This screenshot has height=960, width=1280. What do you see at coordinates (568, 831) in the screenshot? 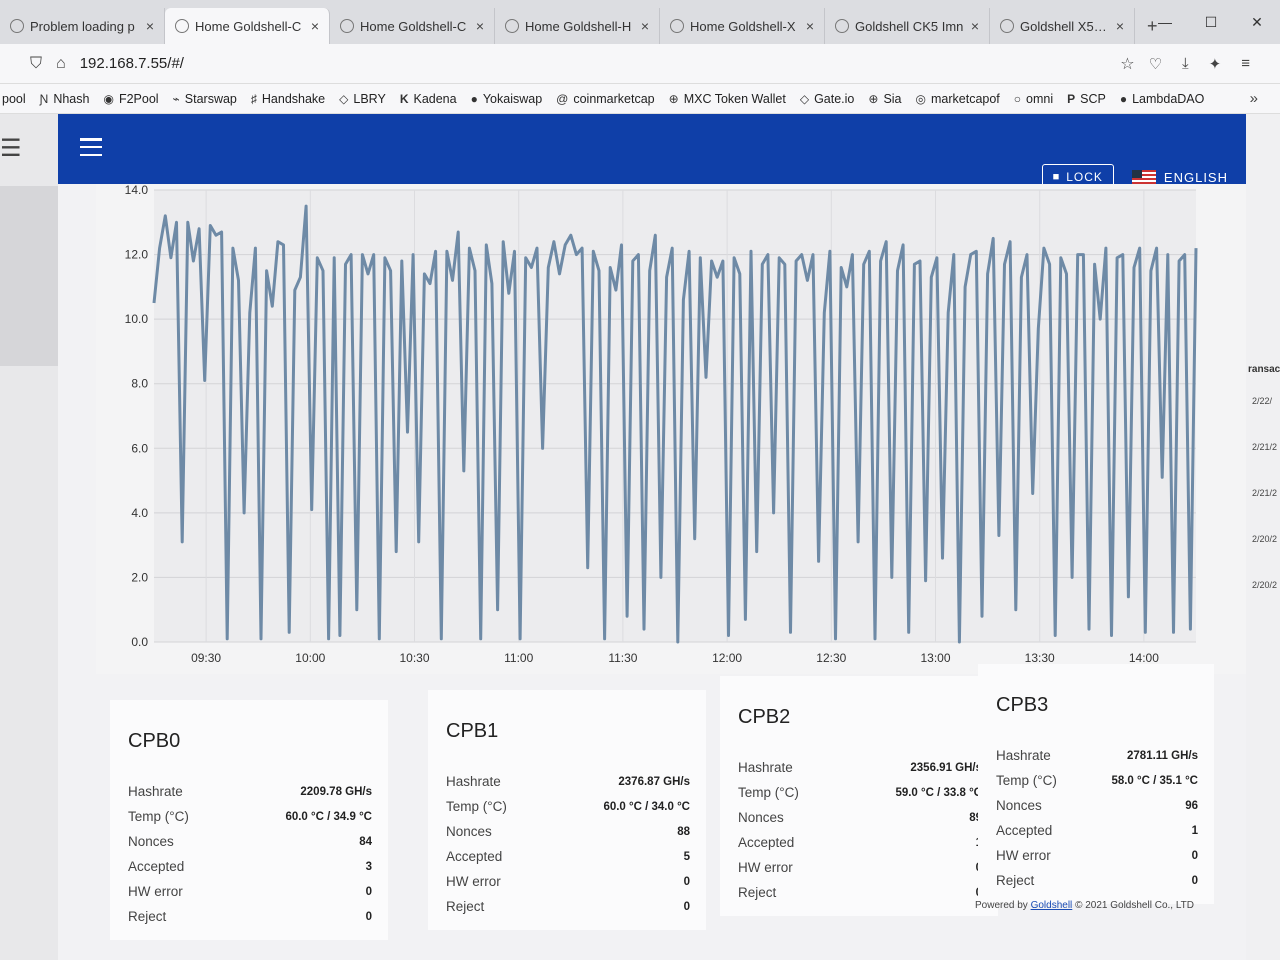
I see `row-nonces: Nonces 88` at bounding box center [568, 831].